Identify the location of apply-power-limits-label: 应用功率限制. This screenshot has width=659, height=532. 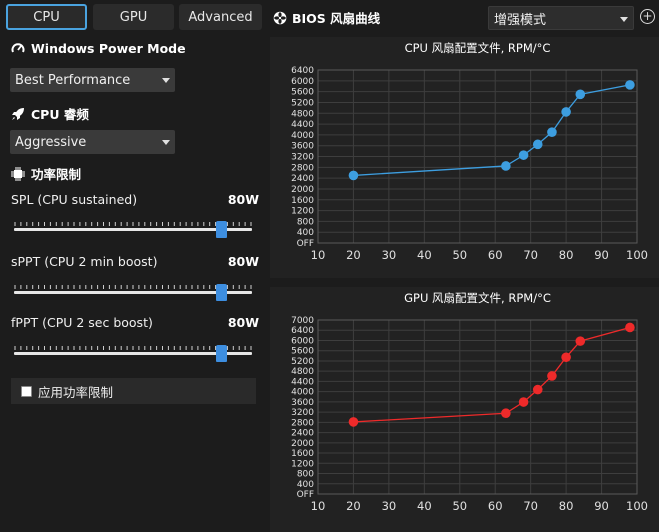
(76, 392).